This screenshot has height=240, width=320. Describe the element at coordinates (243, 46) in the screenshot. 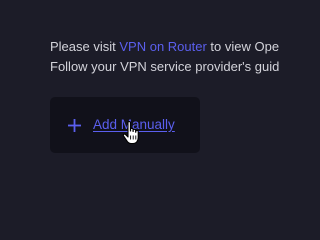

I see `info-line-1-suffix: to view Ope` at that location.